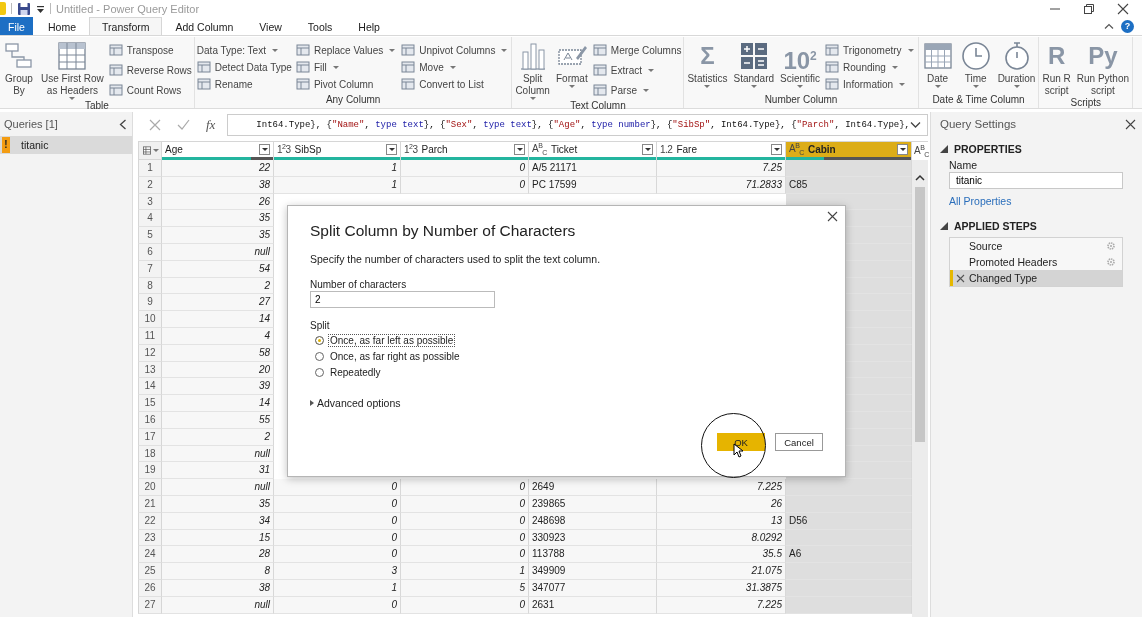  Describe the element at coordinates (204, 26) in the screenshot. I see `ribbon-tab: Add Column` at that location.